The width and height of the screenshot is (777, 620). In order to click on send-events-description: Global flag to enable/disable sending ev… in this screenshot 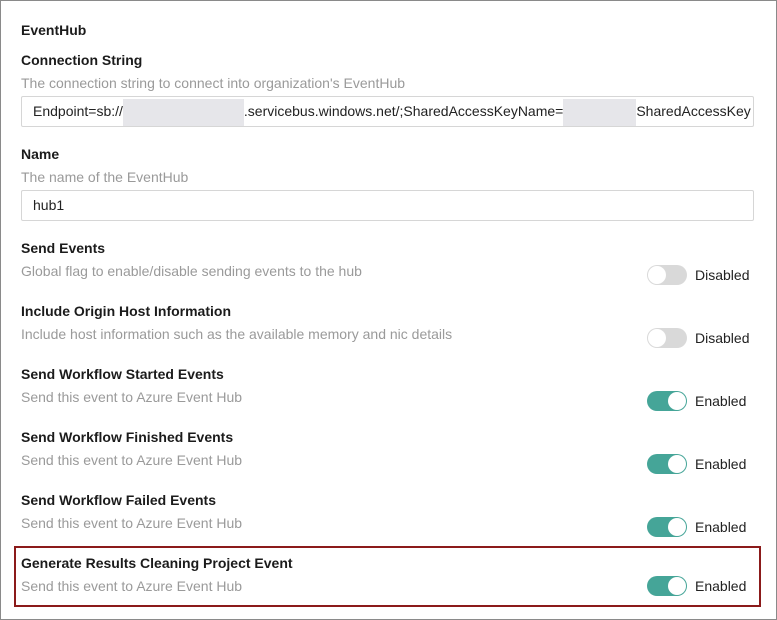, I will do `click(191, 271)`.